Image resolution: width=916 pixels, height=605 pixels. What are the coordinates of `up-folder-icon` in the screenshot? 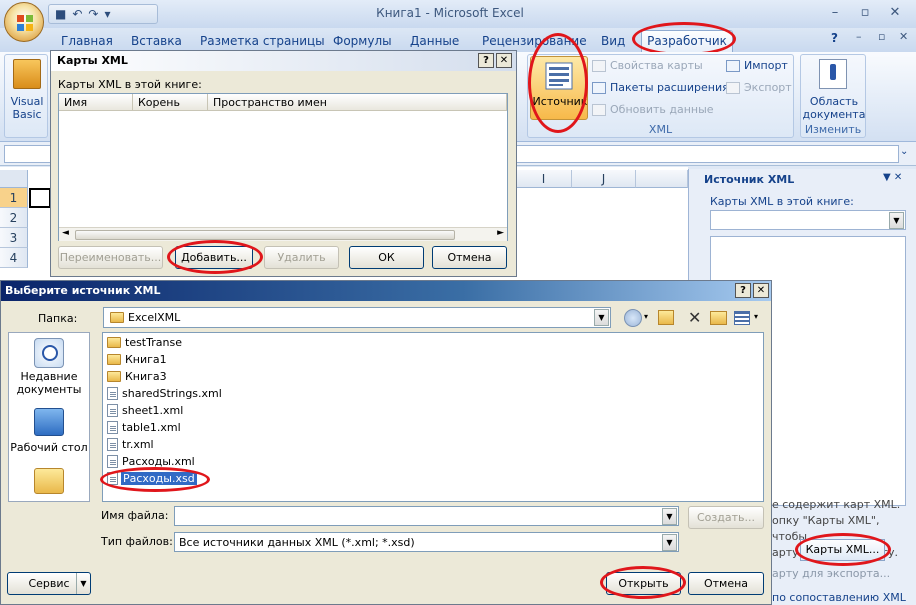 It's located at (666, 317).